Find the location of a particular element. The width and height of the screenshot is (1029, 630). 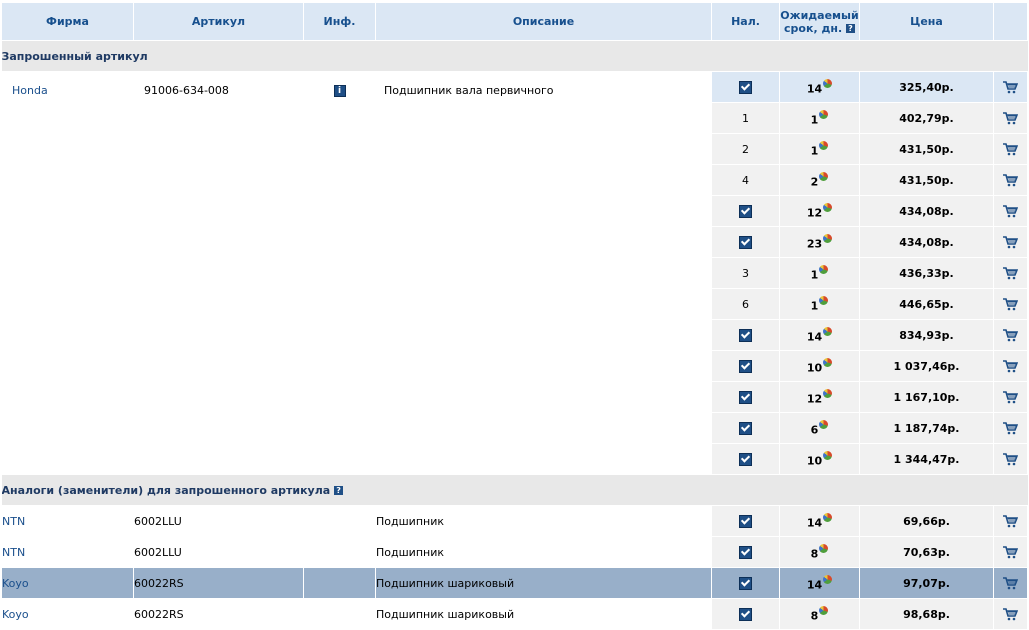

col-header-description: Описание is located at coordinates (543, 21).